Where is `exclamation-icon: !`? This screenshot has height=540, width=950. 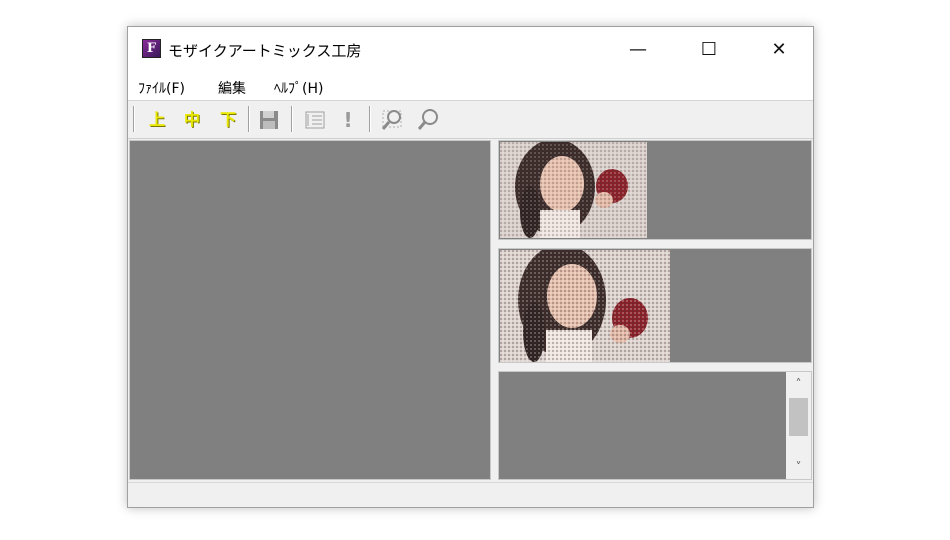
exclamation-icon: ! is located at coordinates (348, 120).